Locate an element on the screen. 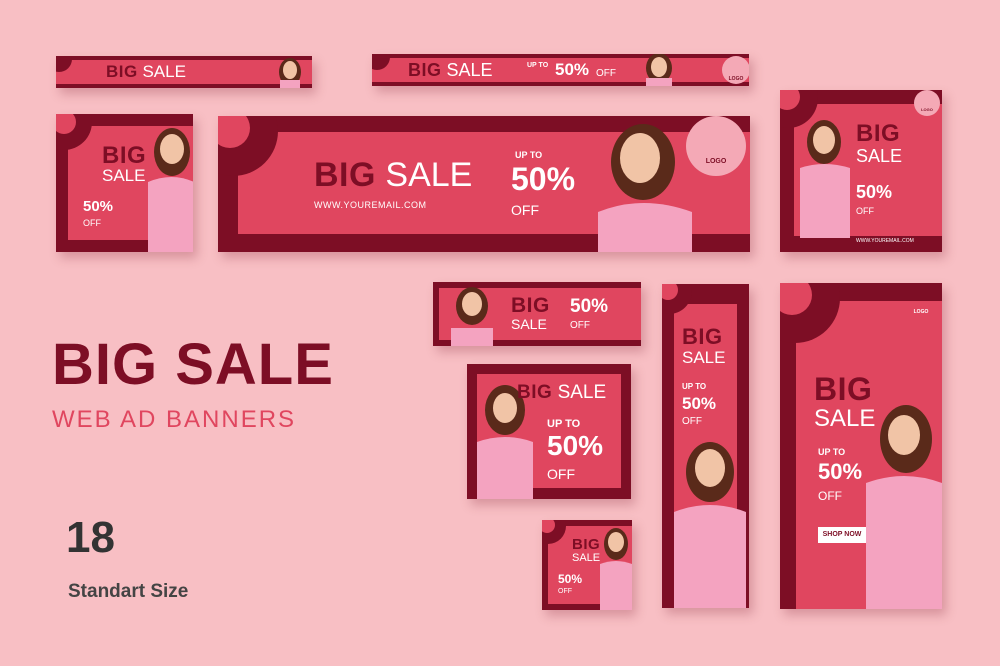 This screenshot has width=1000, height=666. banner-leaderboard-small: BIG SALE LOGO is located at coordinates (184, 72).